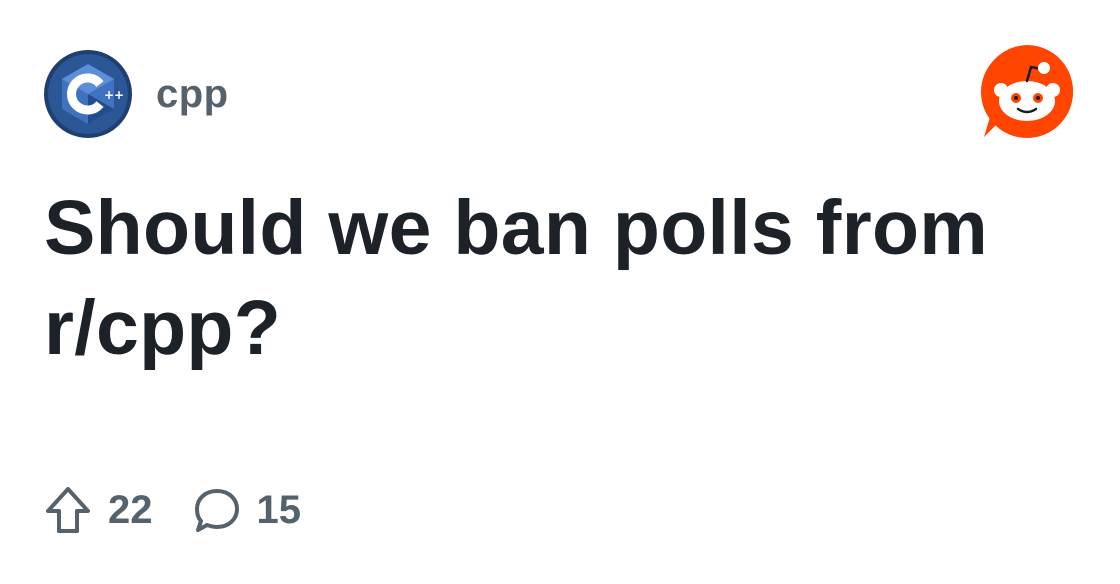  I want to click on comment-stat: 15, so click(247, 510).